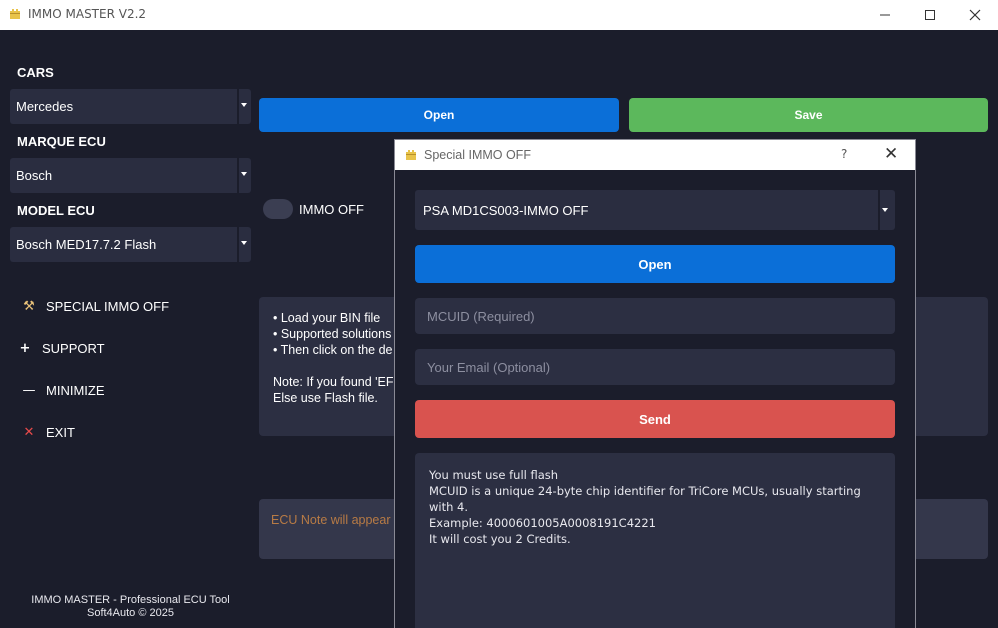 This screenshot has width=998, height=628. I want to click on solution-select-value: PSA MD1CS003-IMMO OFF, so click(506, 210).